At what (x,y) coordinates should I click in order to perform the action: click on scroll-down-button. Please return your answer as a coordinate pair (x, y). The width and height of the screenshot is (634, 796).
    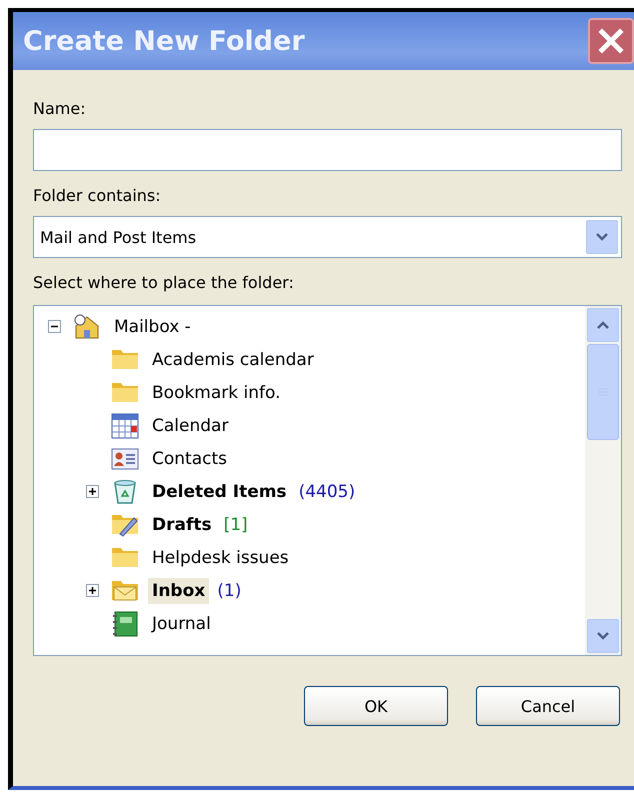
    Looking at the image, I should click on (603, 636).